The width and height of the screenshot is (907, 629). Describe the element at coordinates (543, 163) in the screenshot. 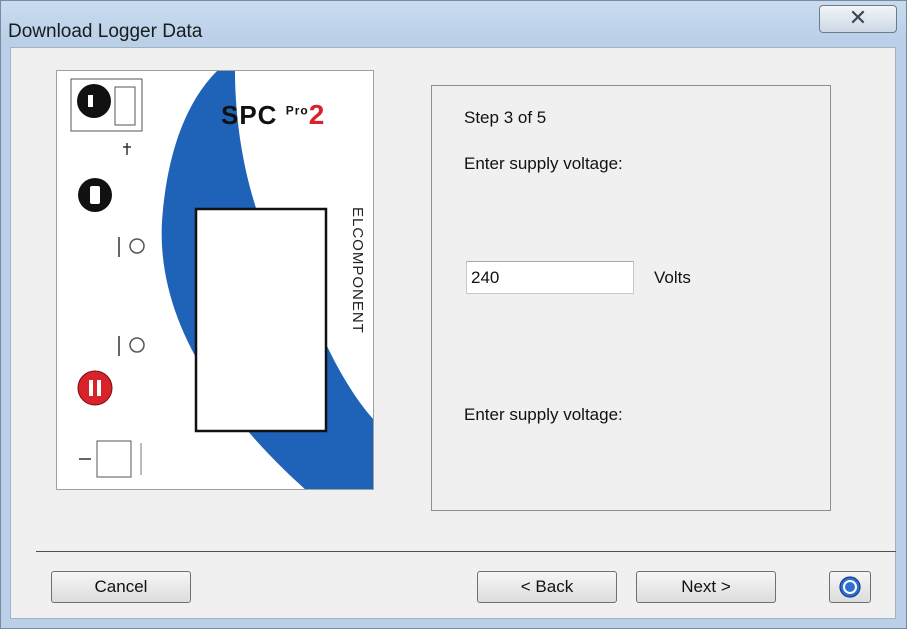

I see `voltage-prompt: Enter supply voltage:` at that location.